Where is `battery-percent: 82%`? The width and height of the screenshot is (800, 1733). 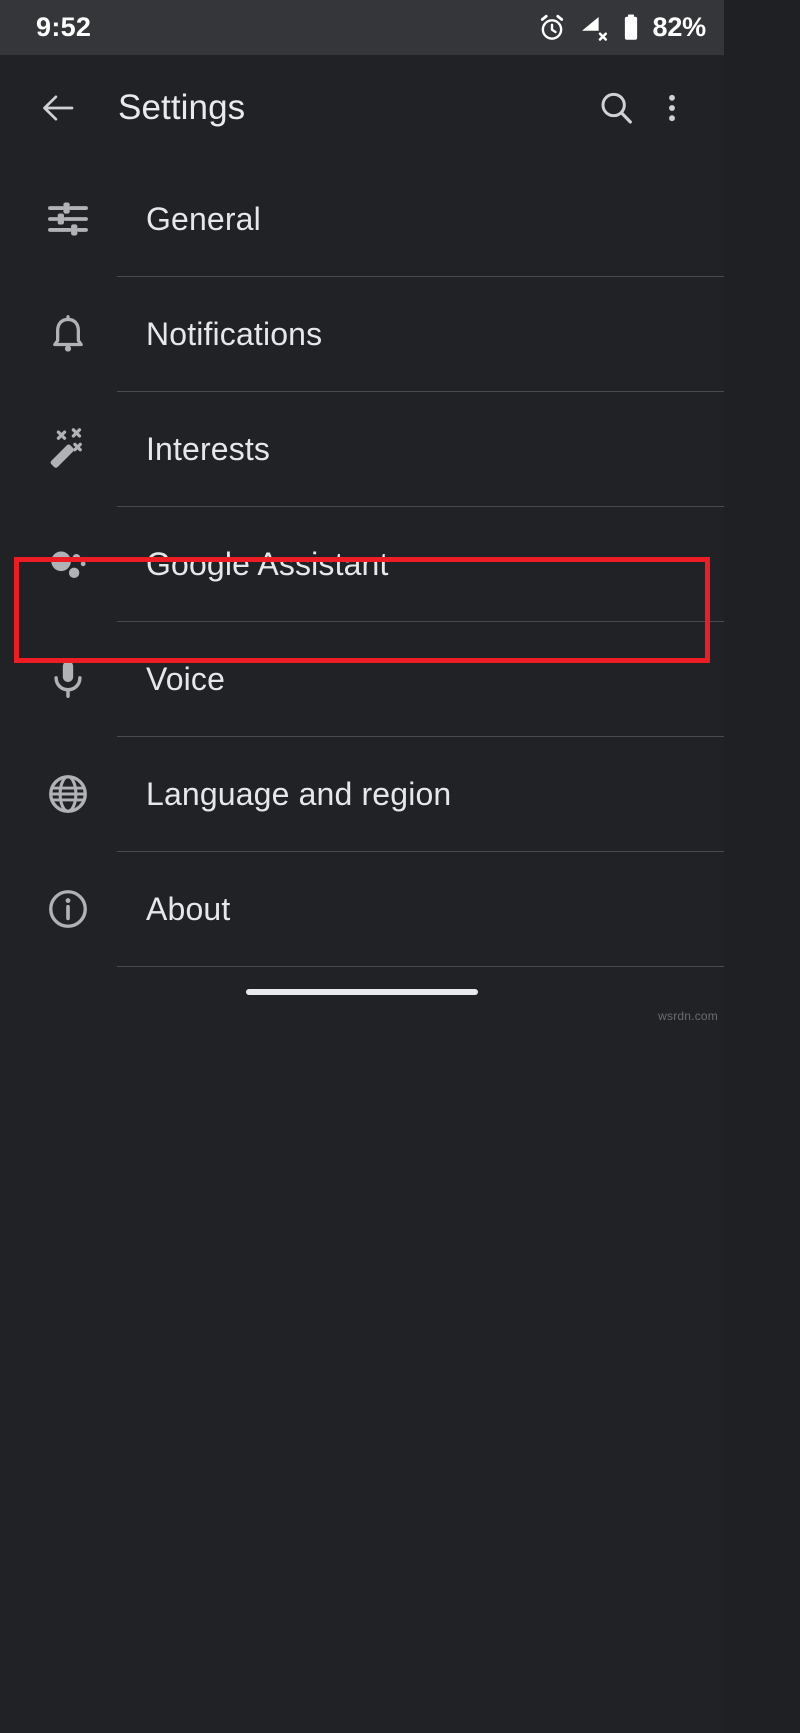 battery-percent: 82% is located at coordinates (679, 27).